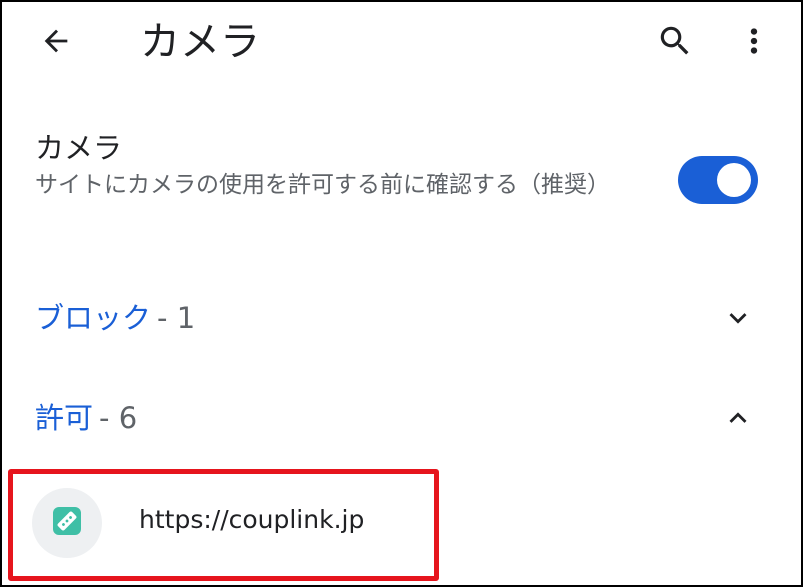 Image resolution: width=803 pixels, height=587 pixels. What do you see at coordinates (401, 420) in the screenshot?
I see `allowed-section-header: 許可 - 6` at bounding box center [401, 420].